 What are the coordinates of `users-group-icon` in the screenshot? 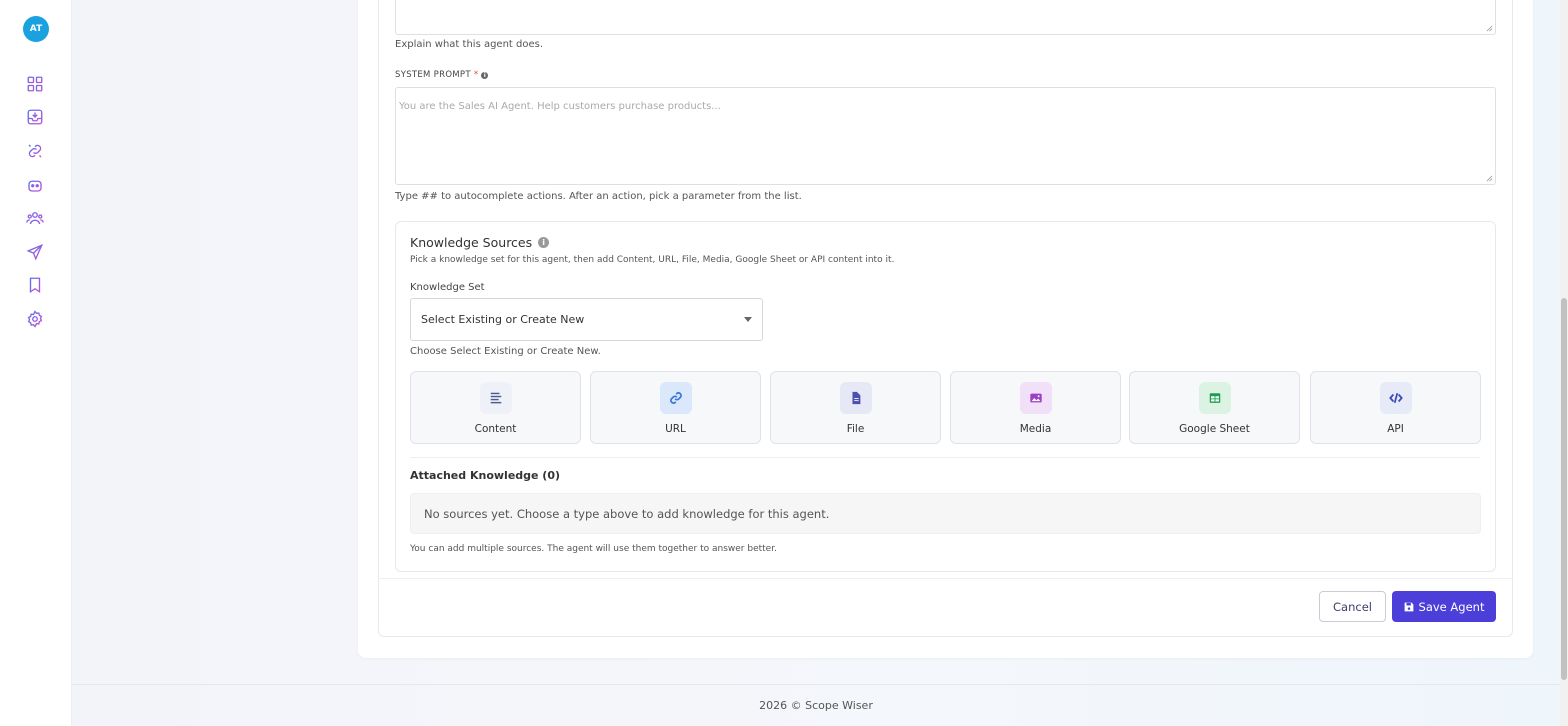 It's located at (35, 218).